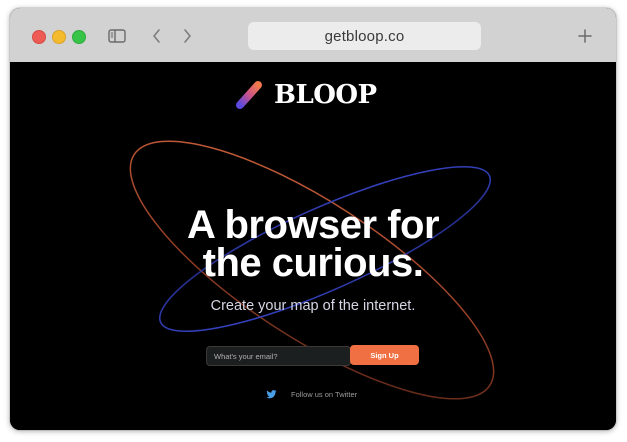  I want to click on minimize-window-button, so click(59, 37).